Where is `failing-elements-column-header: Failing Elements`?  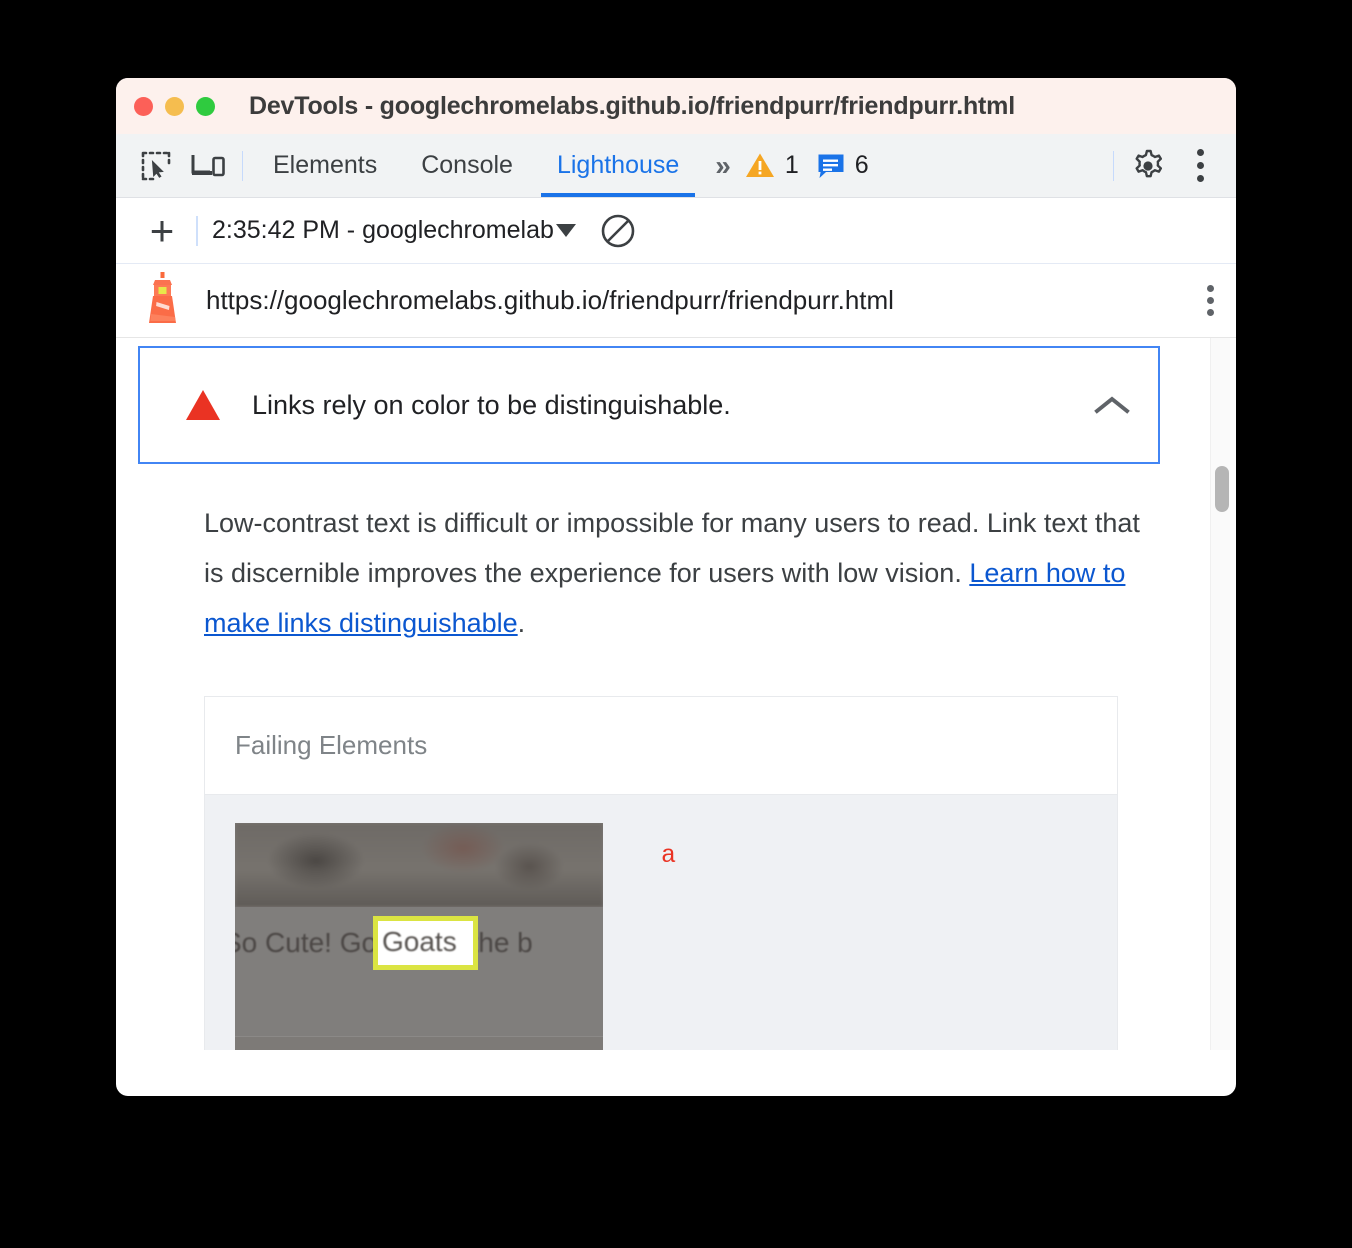
failing-elements-column-header: Failing Elements is located at coordinates (331, 745).